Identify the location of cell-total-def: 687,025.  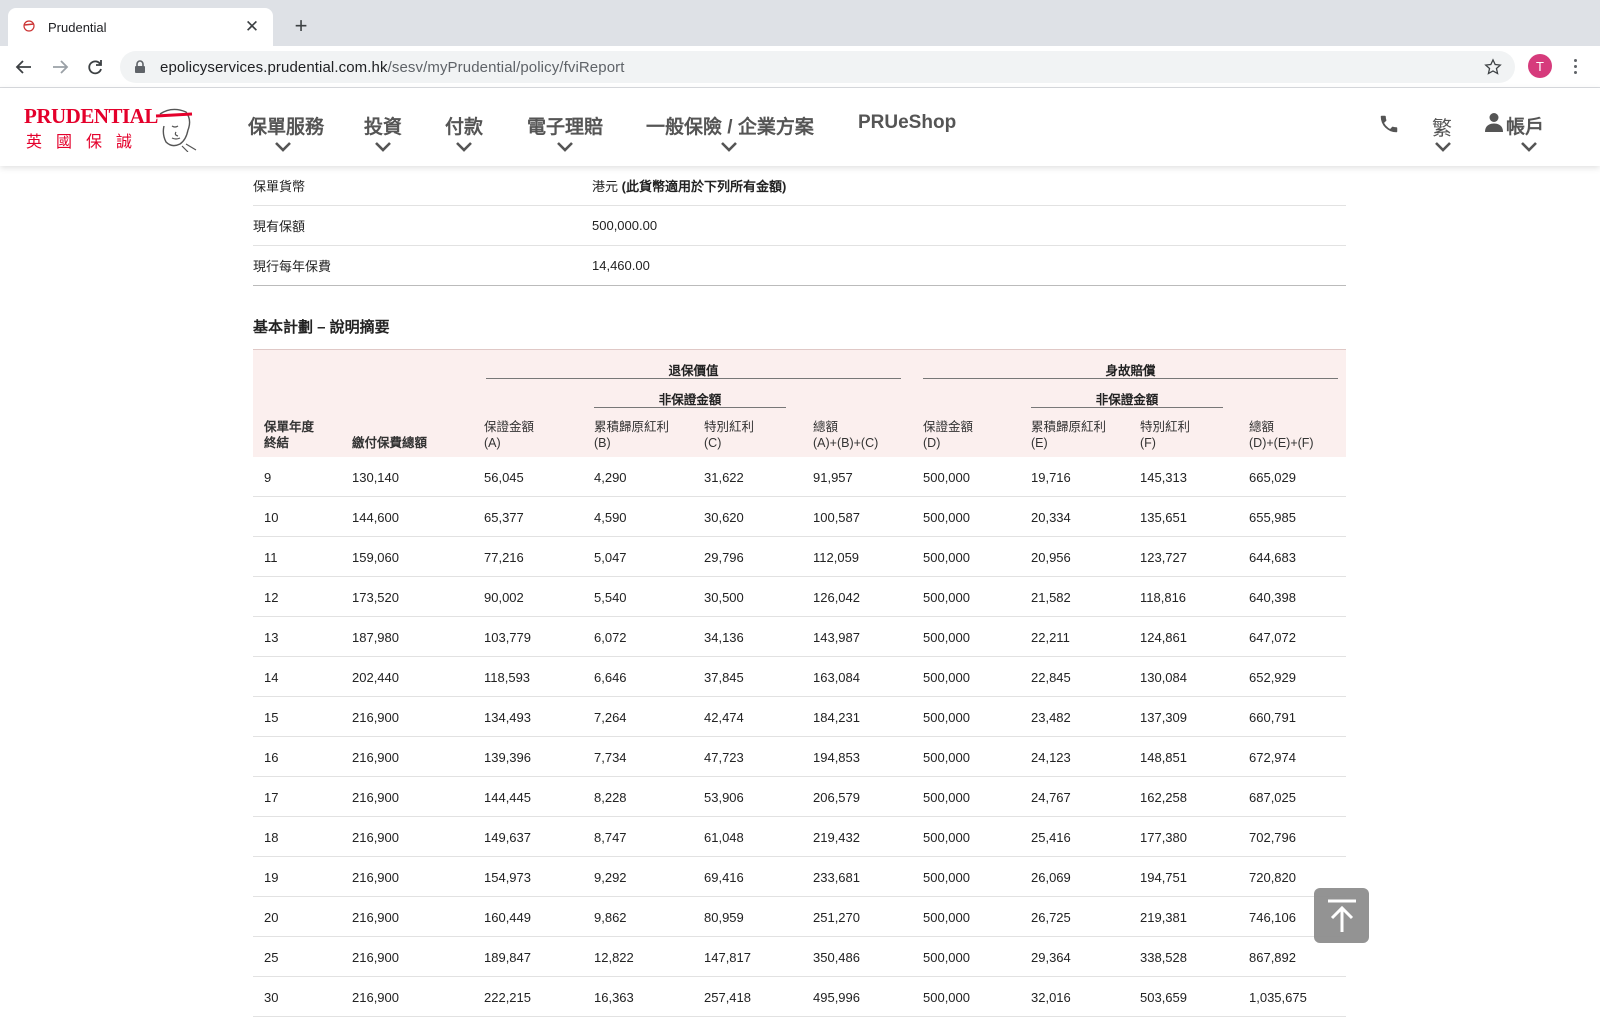
(1272, 797).